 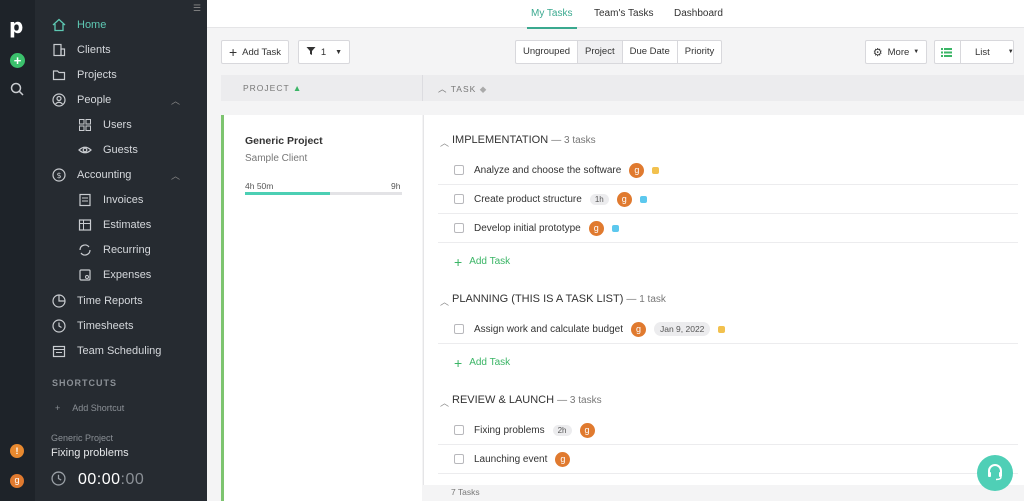 What do you see at coordinates (728, 430) in the screenshot?
I see `task-row: Fixing problems 2h g` at bounding box center [728, 430].